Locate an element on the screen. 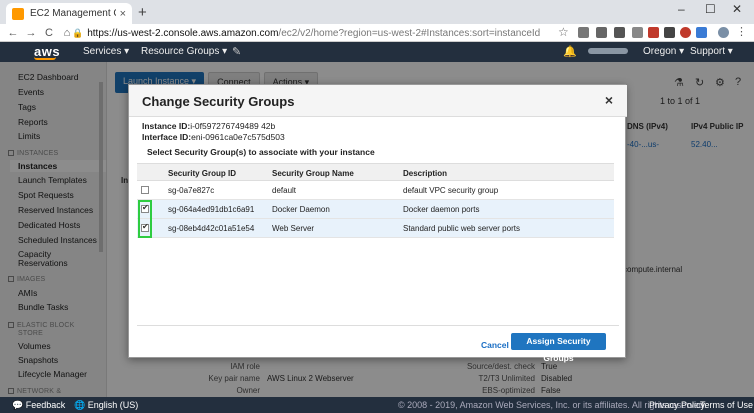 The image size is (754, 413). forward-icon: → is located at coordinates (31, 33).